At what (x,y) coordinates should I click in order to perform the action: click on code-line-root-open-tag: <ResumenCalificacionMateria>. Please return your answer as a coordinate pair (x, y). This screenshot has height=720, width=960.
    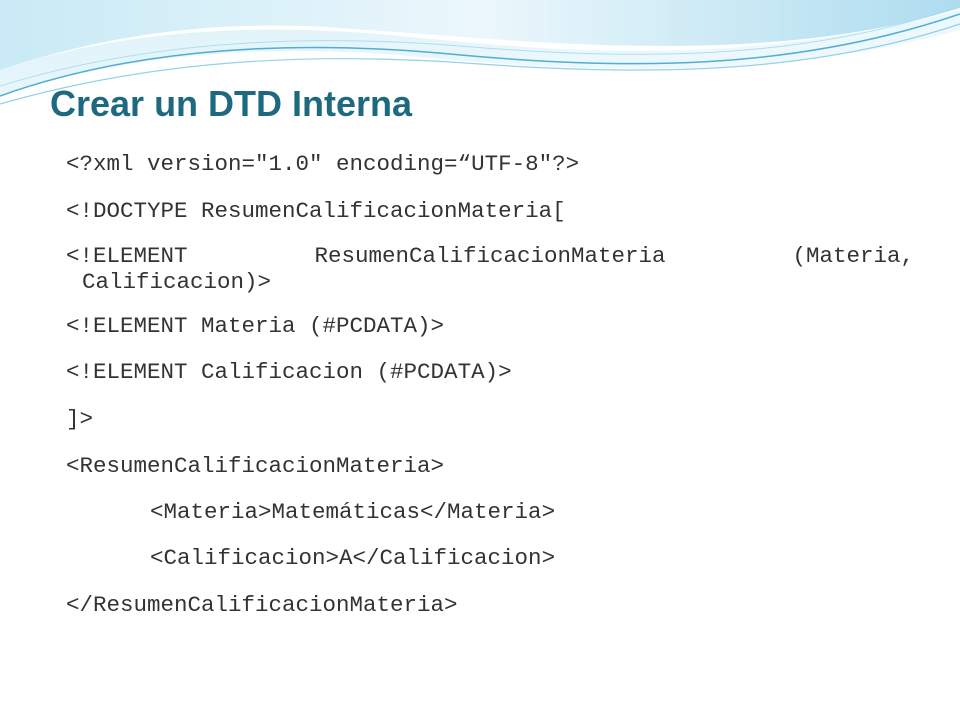
    Looking at the image, I should click on (255, 466).